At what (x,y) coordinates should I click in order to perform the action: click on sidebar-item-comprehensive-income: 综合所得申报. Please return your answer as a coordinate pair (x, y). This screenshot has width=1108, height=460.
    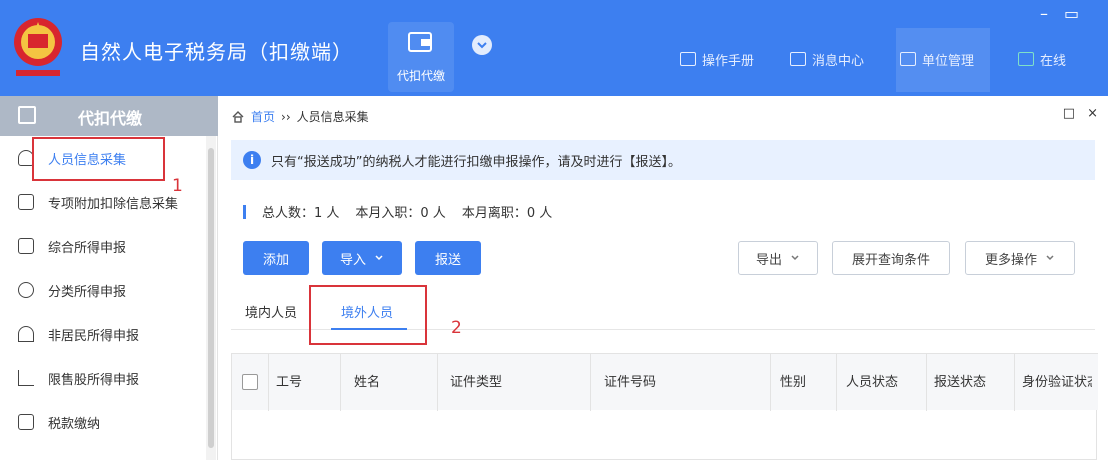
    Looking at the image, I should click on (102, 246).